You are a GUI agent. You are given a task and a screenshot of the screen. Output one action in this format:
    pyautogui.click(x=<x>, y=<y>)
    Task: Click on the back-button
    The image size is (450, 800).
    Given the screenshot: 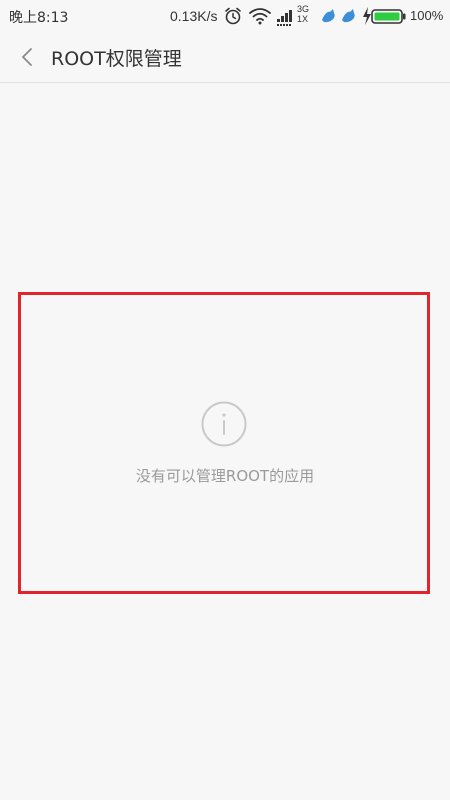 What is the action you would take?
    pyautogui.click(x=27, y=57)
    